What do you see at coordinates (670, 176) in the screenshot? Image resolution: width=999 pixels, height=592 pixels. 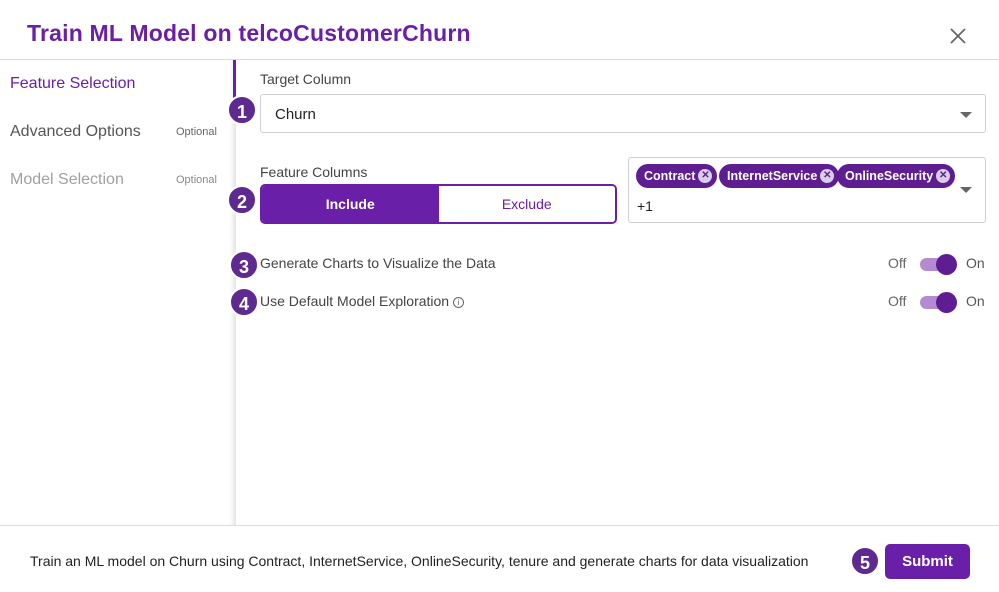 I see `chip-label: Contract` at bounding box center [670, 176].